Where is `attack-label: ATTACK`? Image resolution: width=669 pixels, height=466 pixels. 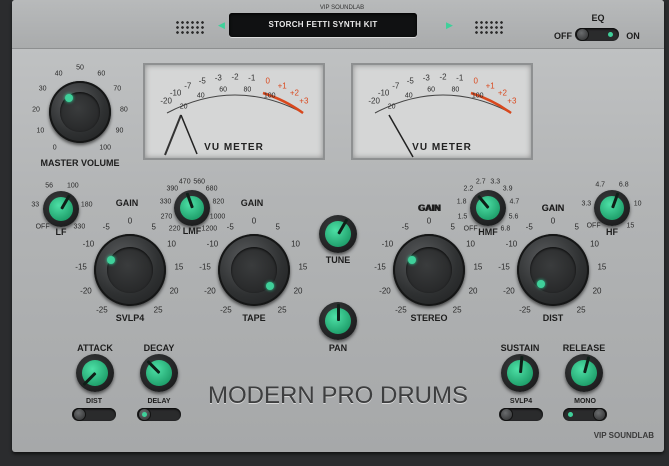 attack-label: ATTACK is located at coordinates (95, 348).